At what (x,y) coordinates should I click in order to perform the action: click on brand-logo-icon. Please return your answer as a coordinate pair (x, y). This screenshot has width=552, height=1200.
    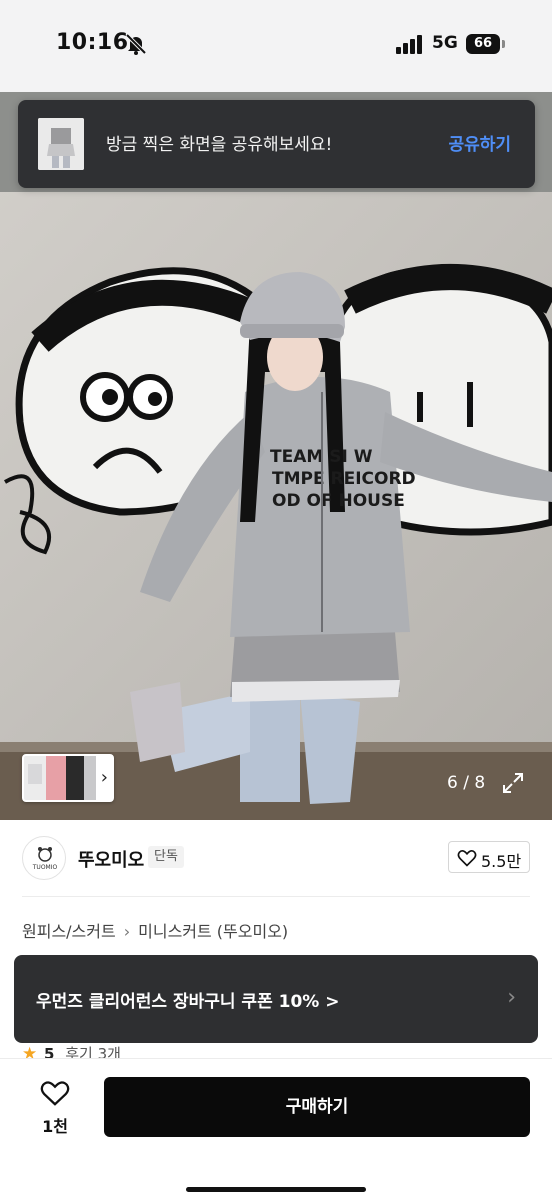
    Looking at the image, I should click on (45, 854).